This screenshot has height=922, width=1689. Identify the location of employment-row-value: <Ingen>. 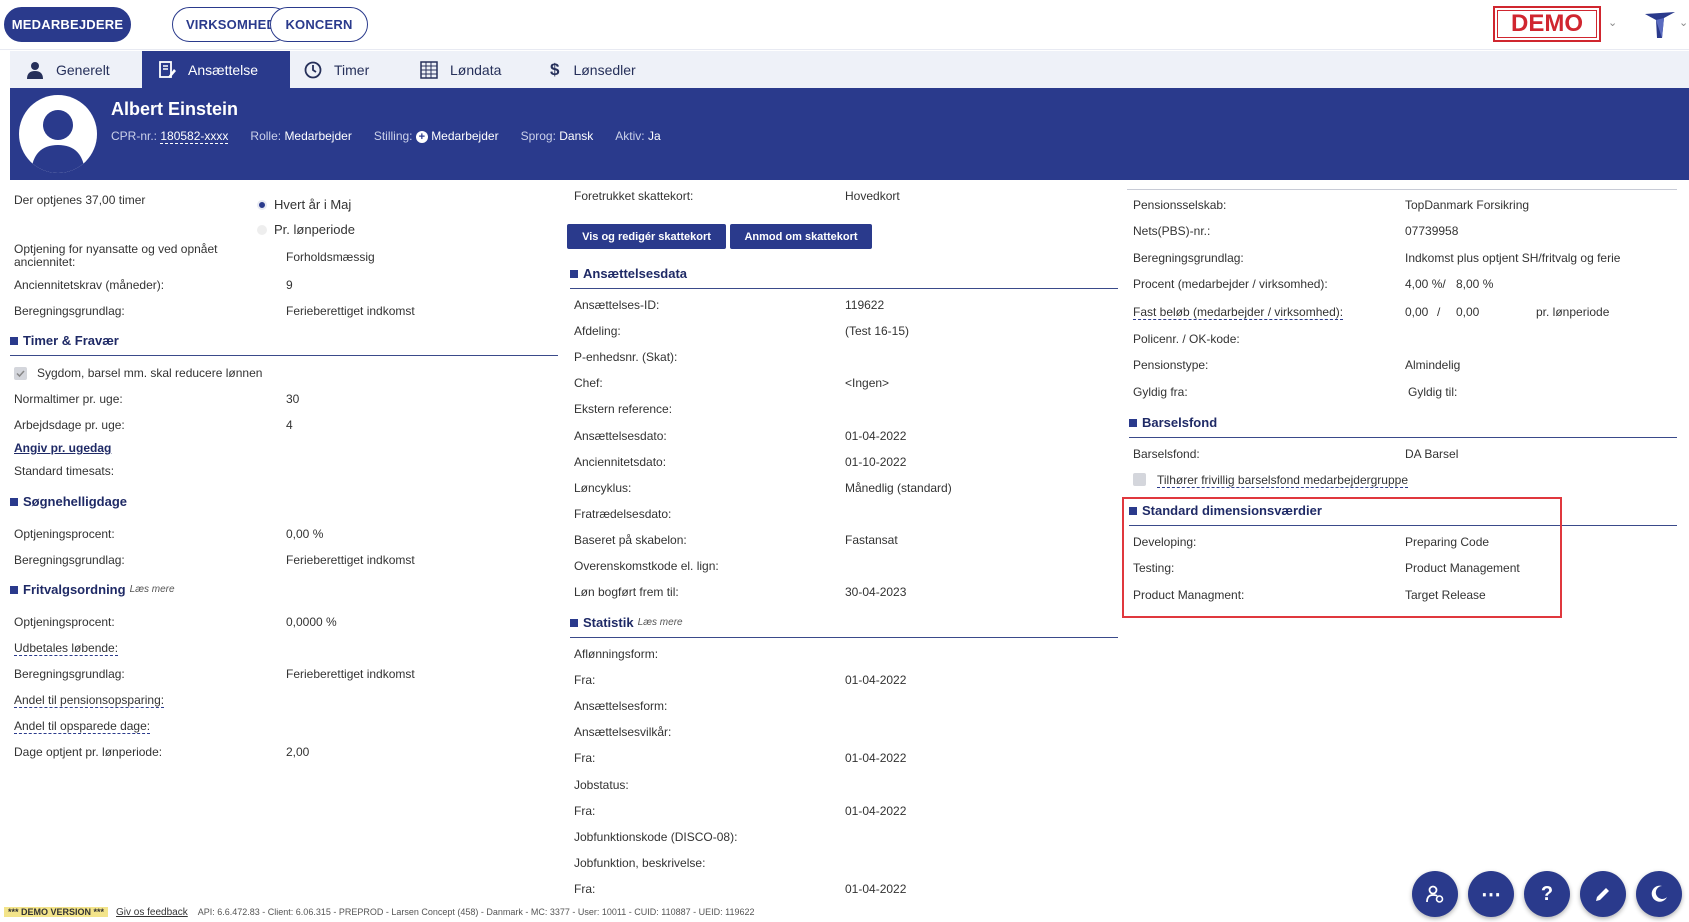
(867, 383).